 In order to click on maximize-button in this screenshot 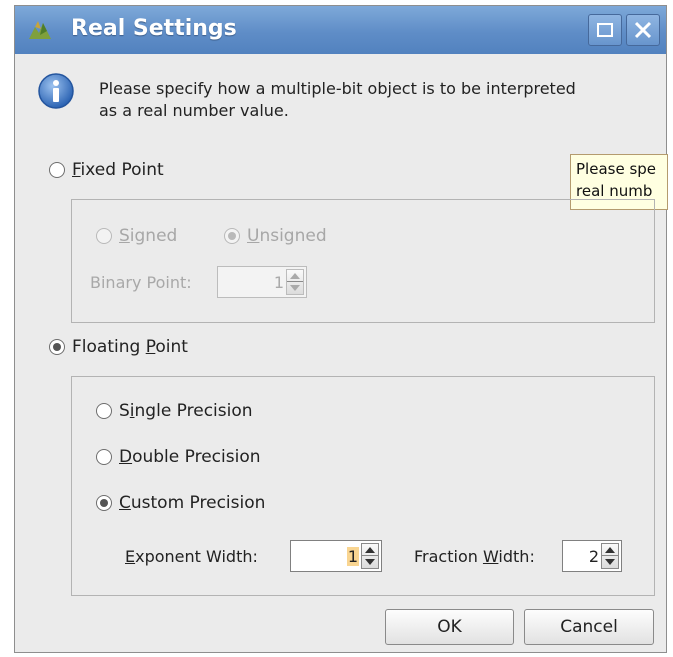, I will do `click(605, 30)`.